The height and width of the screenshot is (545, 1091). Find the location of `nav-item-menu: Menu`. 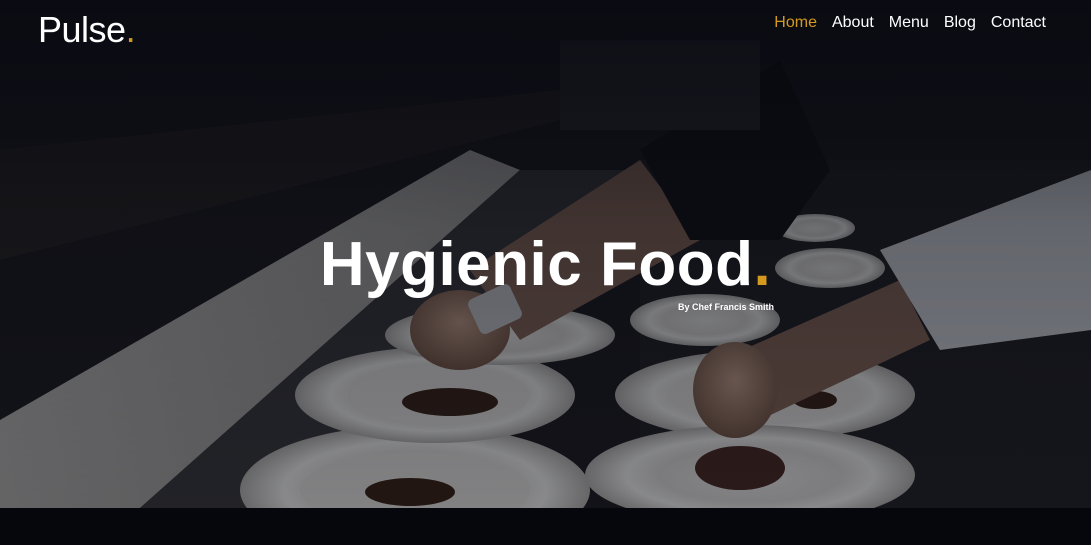

nav-item-menu: Menu is located at coordinates (909, 23).